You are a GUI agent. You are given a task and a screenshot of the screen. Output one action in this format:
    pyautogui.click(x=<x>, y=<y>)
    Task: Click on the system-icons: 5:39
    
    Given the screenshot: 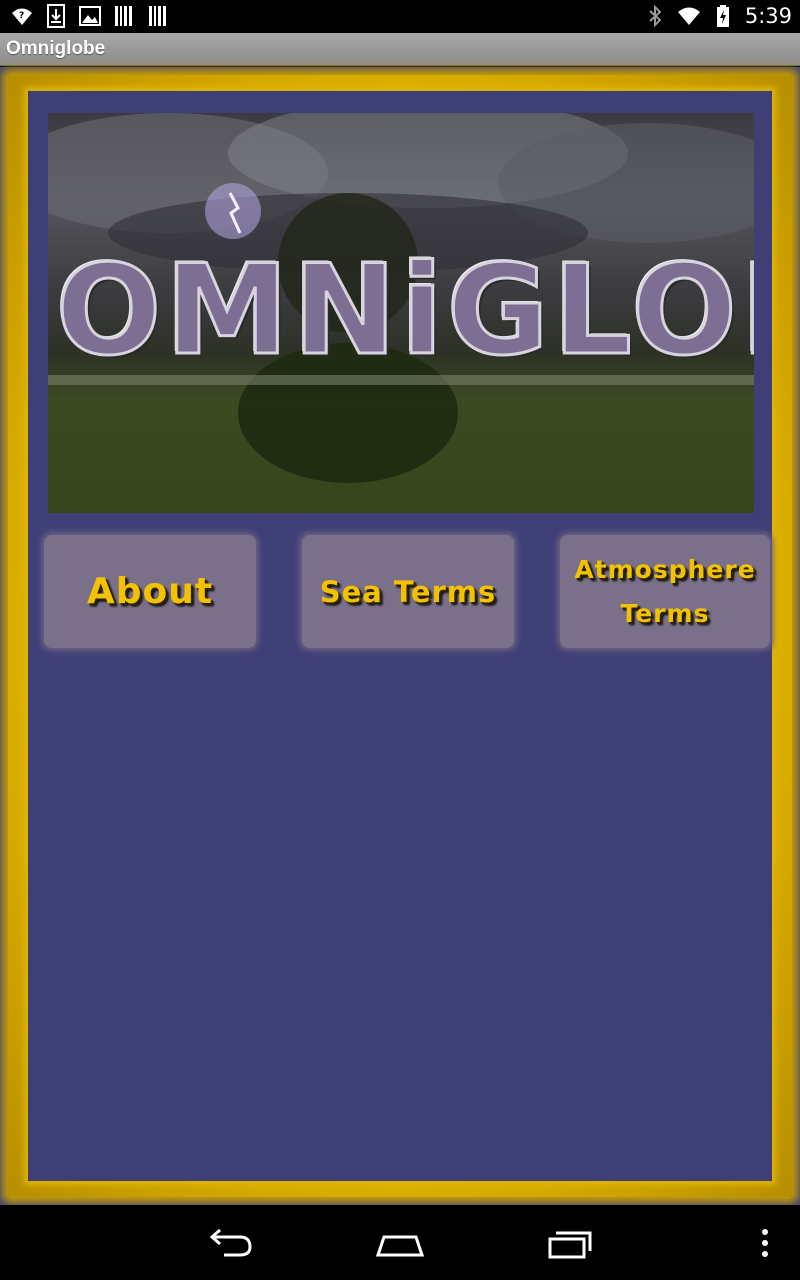 What is the action you would take?
    pyautogui.click(x=717, y=16)
    